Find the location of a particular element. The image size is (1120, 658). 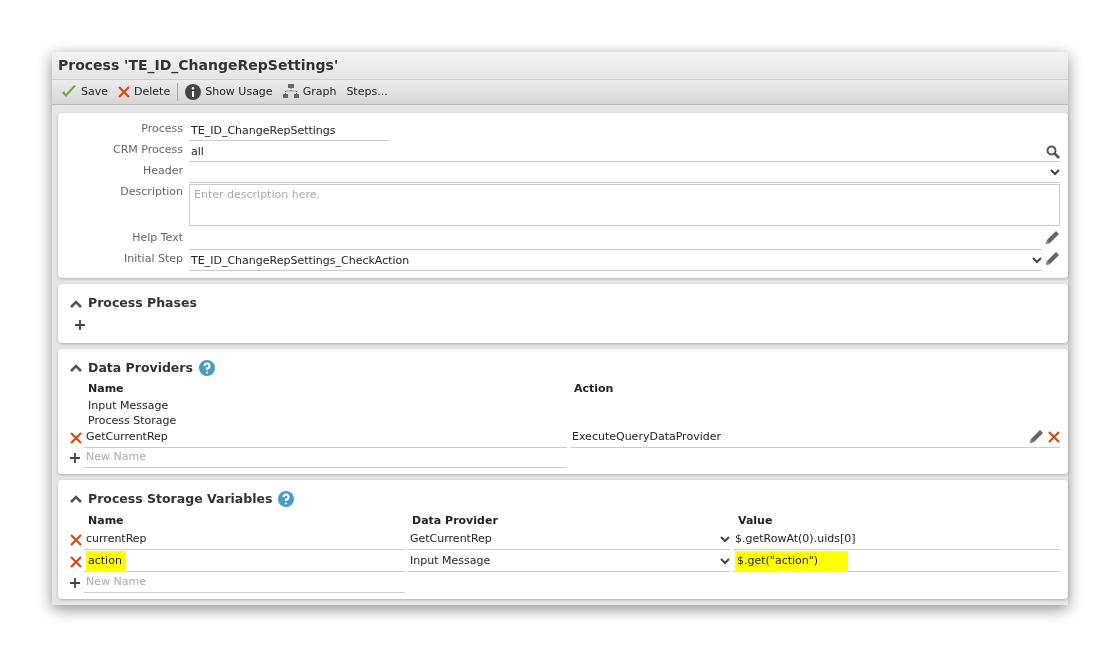

field-label: Help Text is located at coordinates (157, 238).